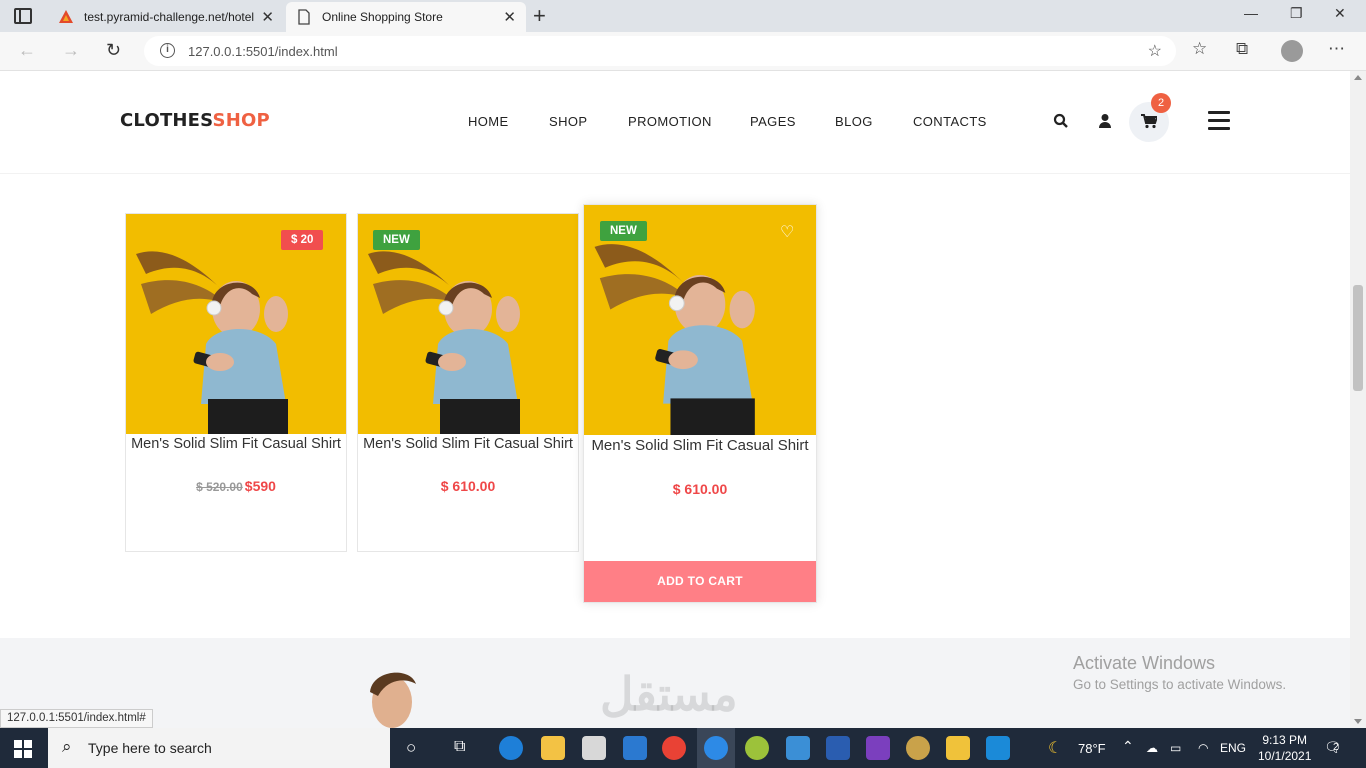 Image resolution: width=1366 pixels, height=768 pixels. Describe the element at coordinates (393, 700) in the screenshot. I see `model-photo` at that location.